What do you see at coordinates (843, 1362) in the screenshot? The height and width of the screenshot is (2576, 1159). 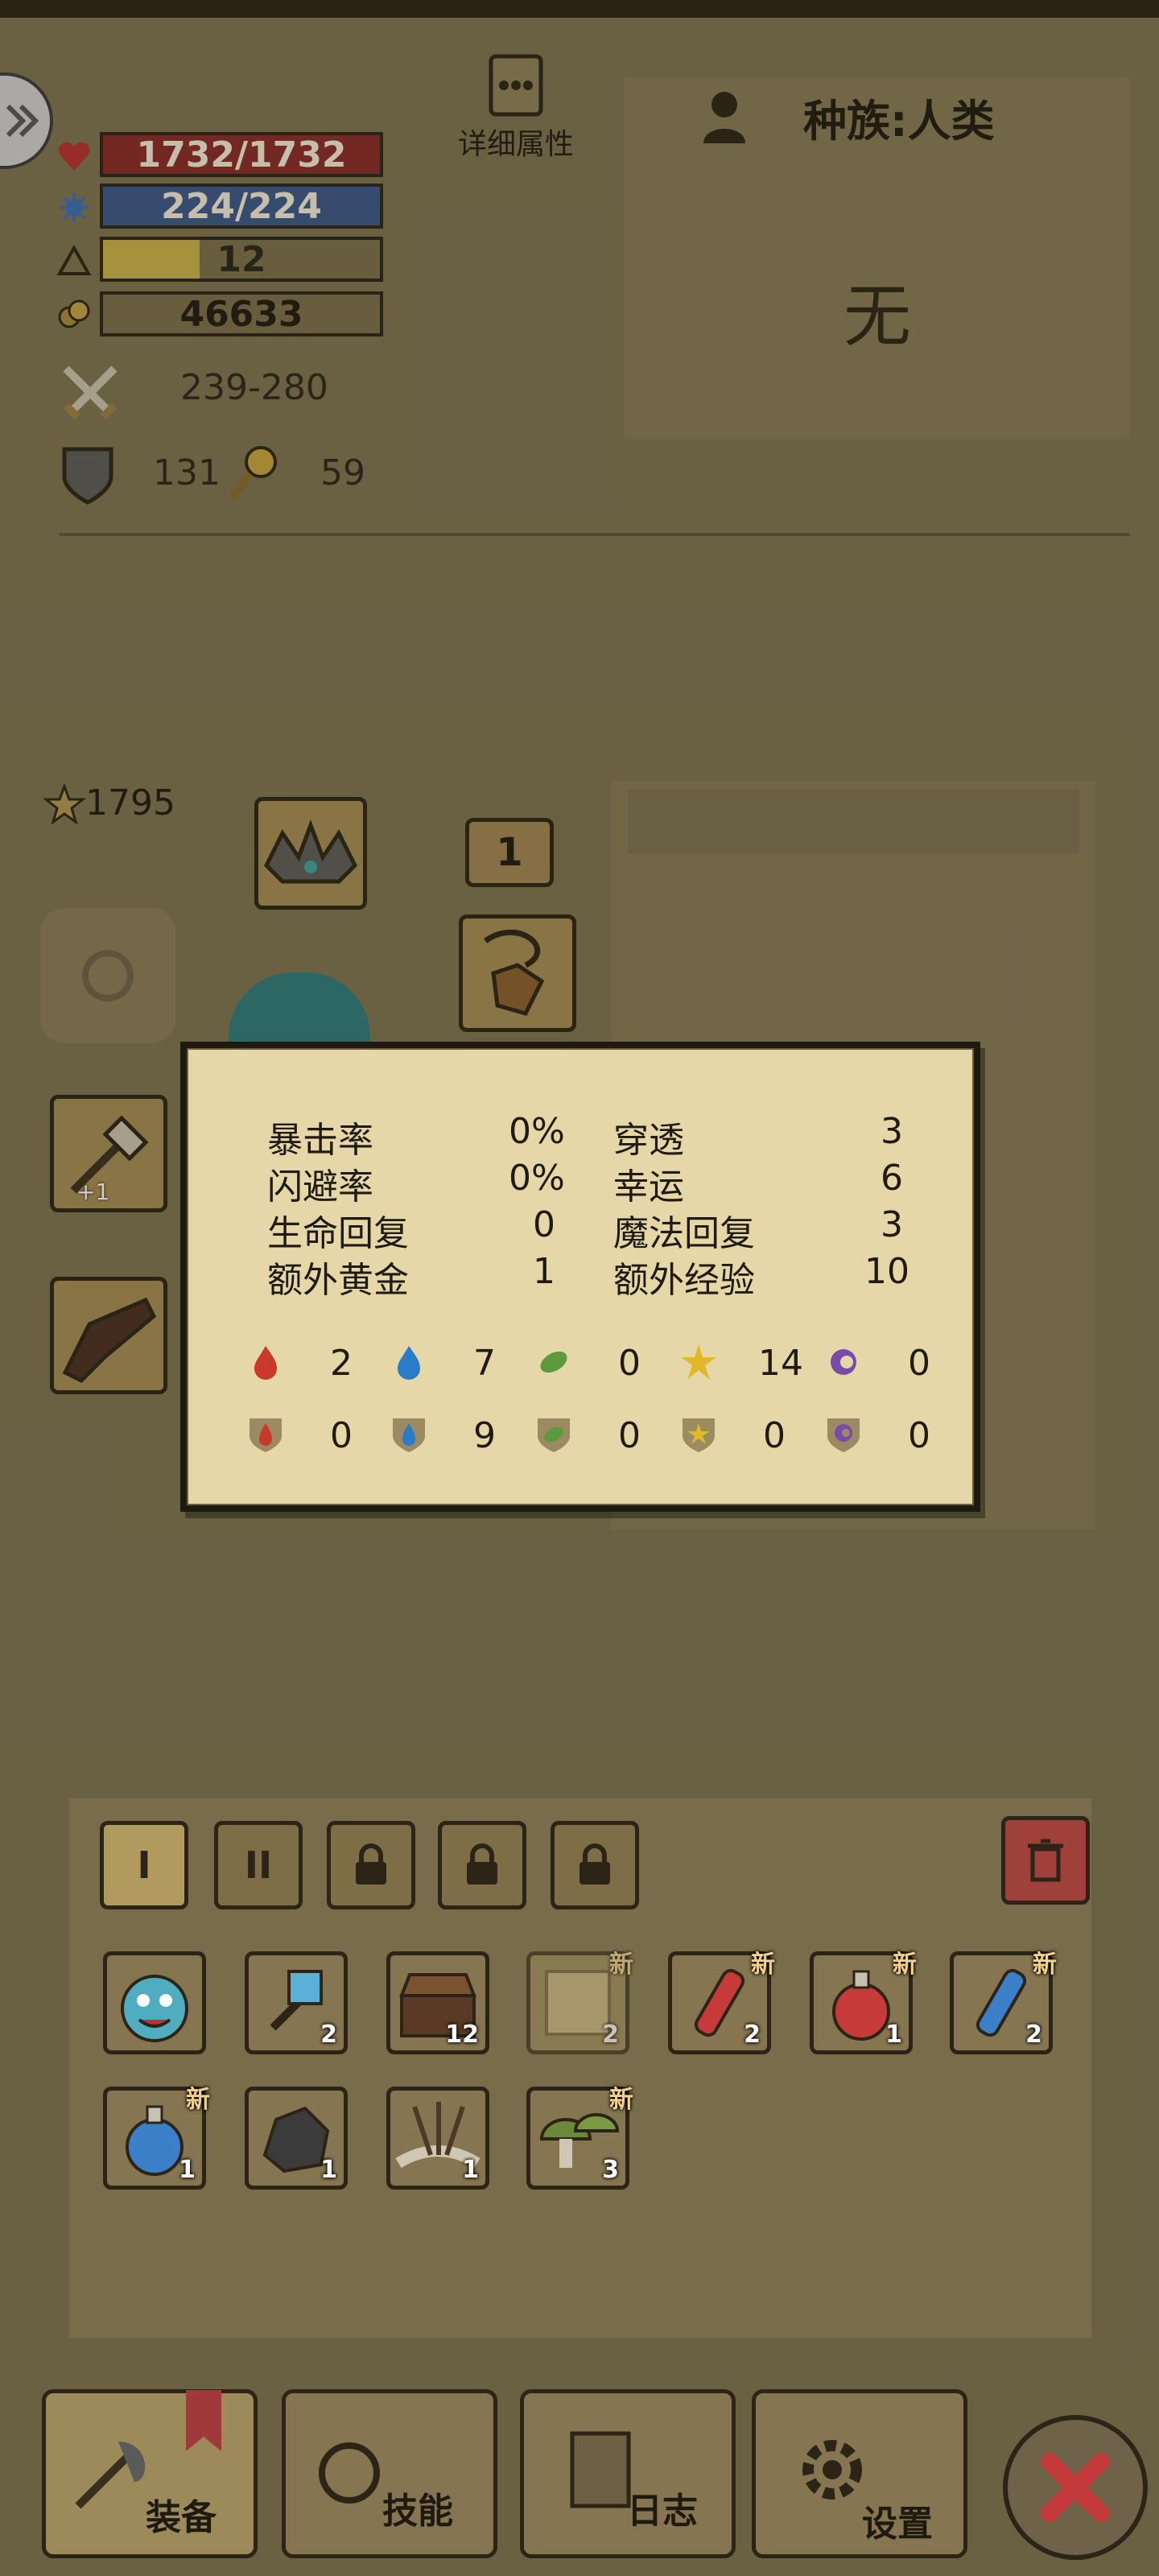 I see `dark-attack-icon` at bounding box center [843, 1362].